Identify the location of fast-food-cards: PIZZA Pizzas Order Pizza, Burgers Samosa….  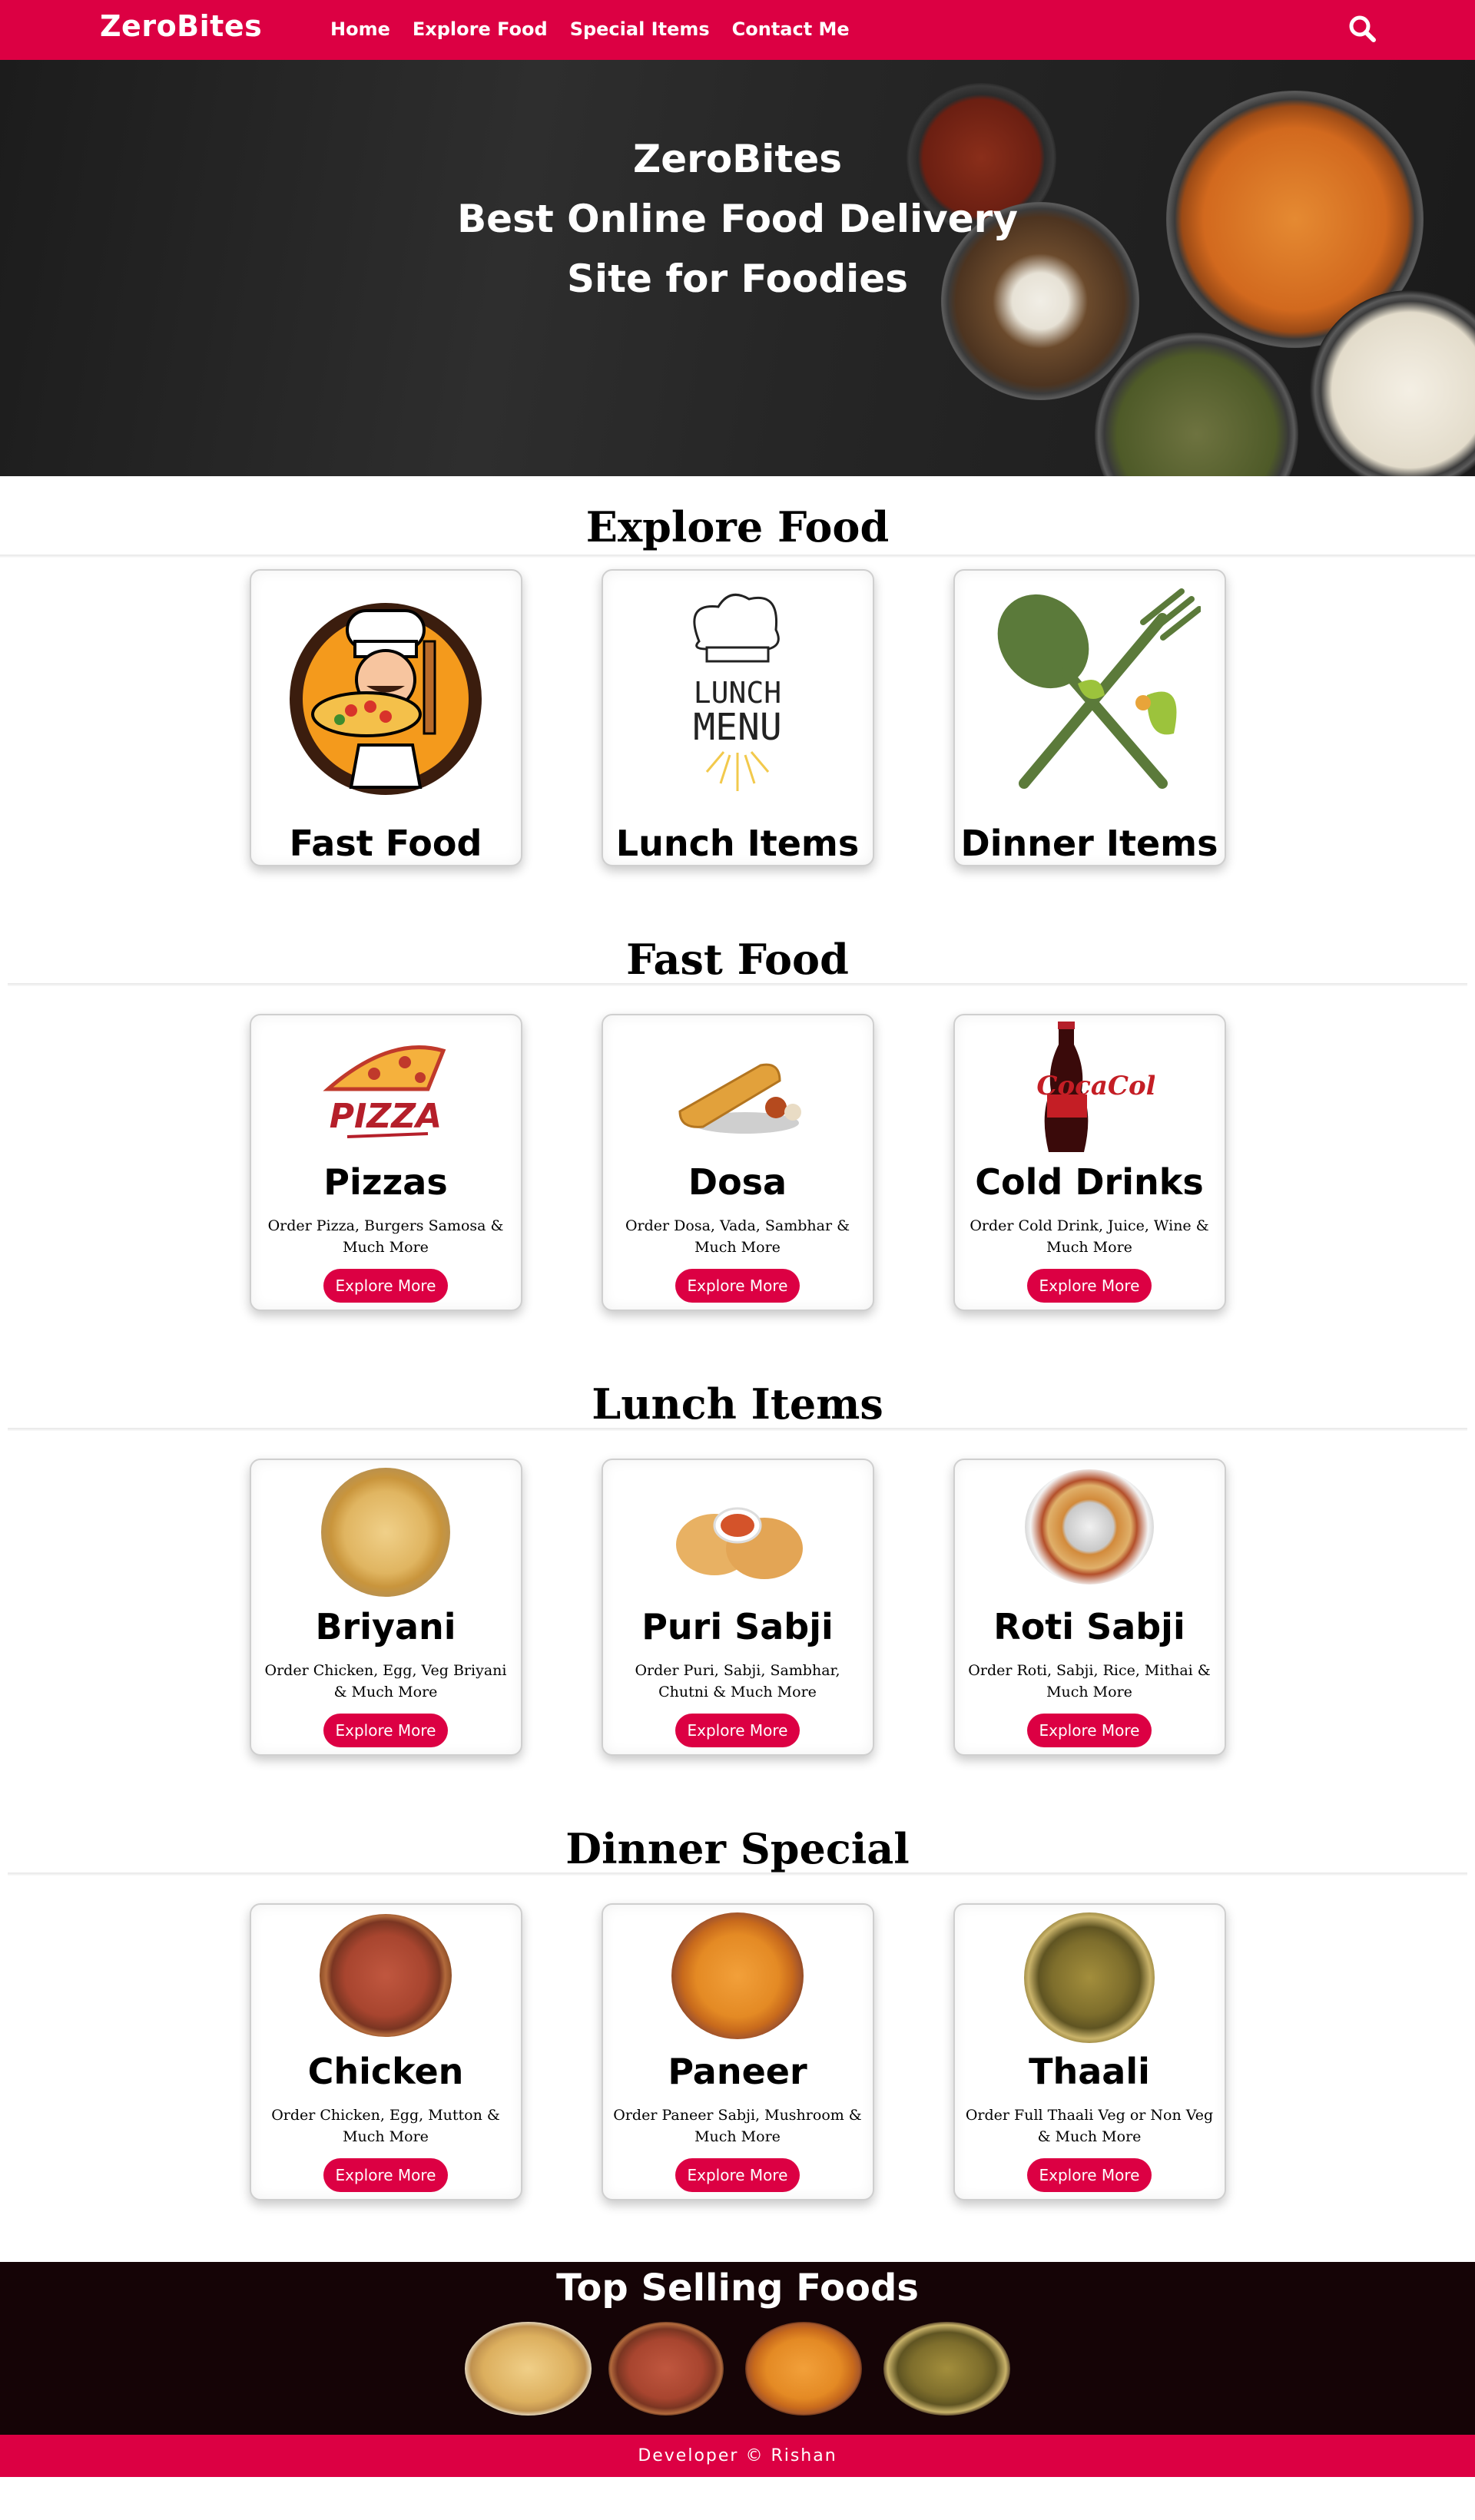
(737, 1163).